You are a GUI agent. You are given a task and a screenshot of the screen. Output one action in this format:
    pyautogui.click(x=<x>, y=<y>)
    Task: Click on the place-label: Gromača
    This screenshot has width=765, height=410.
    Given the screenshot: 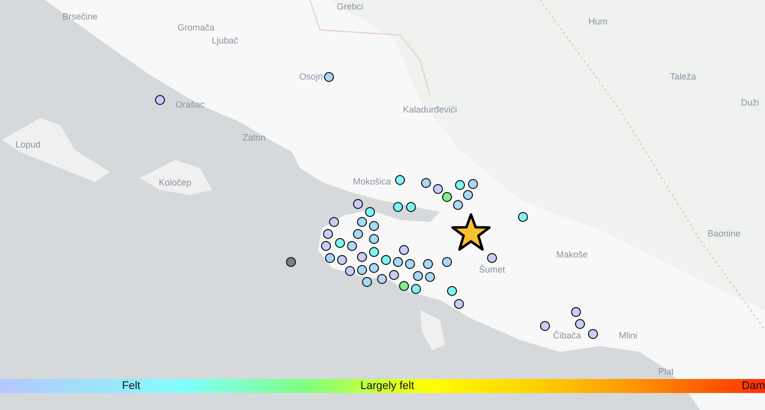 What is the action you would take?
    pyautogui.click(x=196, y=28)
    